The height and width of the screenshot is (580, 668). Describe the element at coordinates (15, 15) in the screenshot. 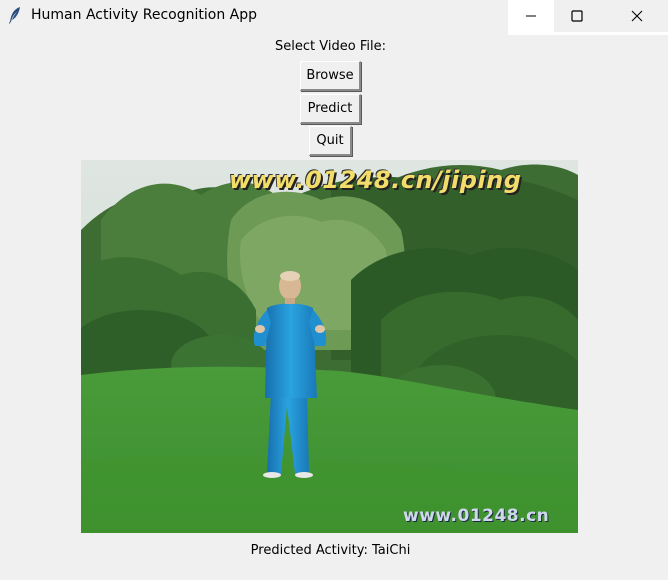

I see `feather-icon` at that location.